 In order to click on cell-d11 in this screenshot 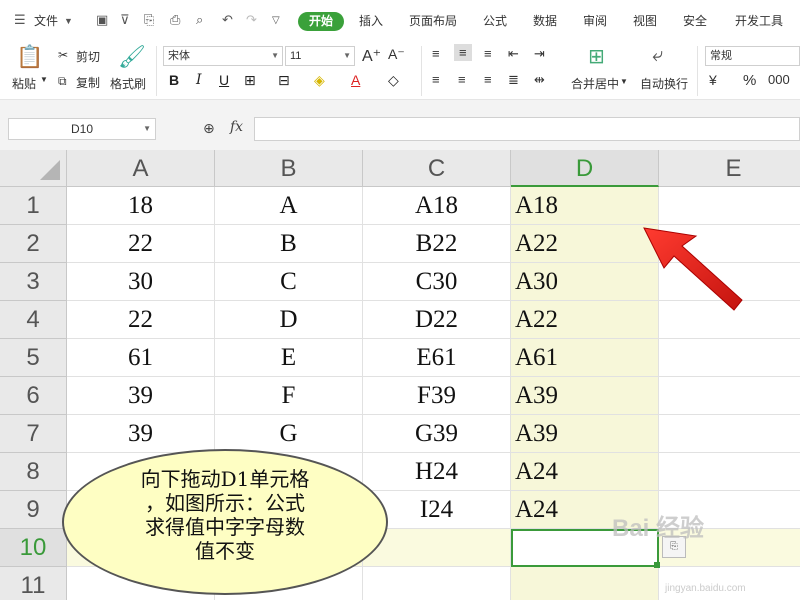, I will do `click(585, 583)`.